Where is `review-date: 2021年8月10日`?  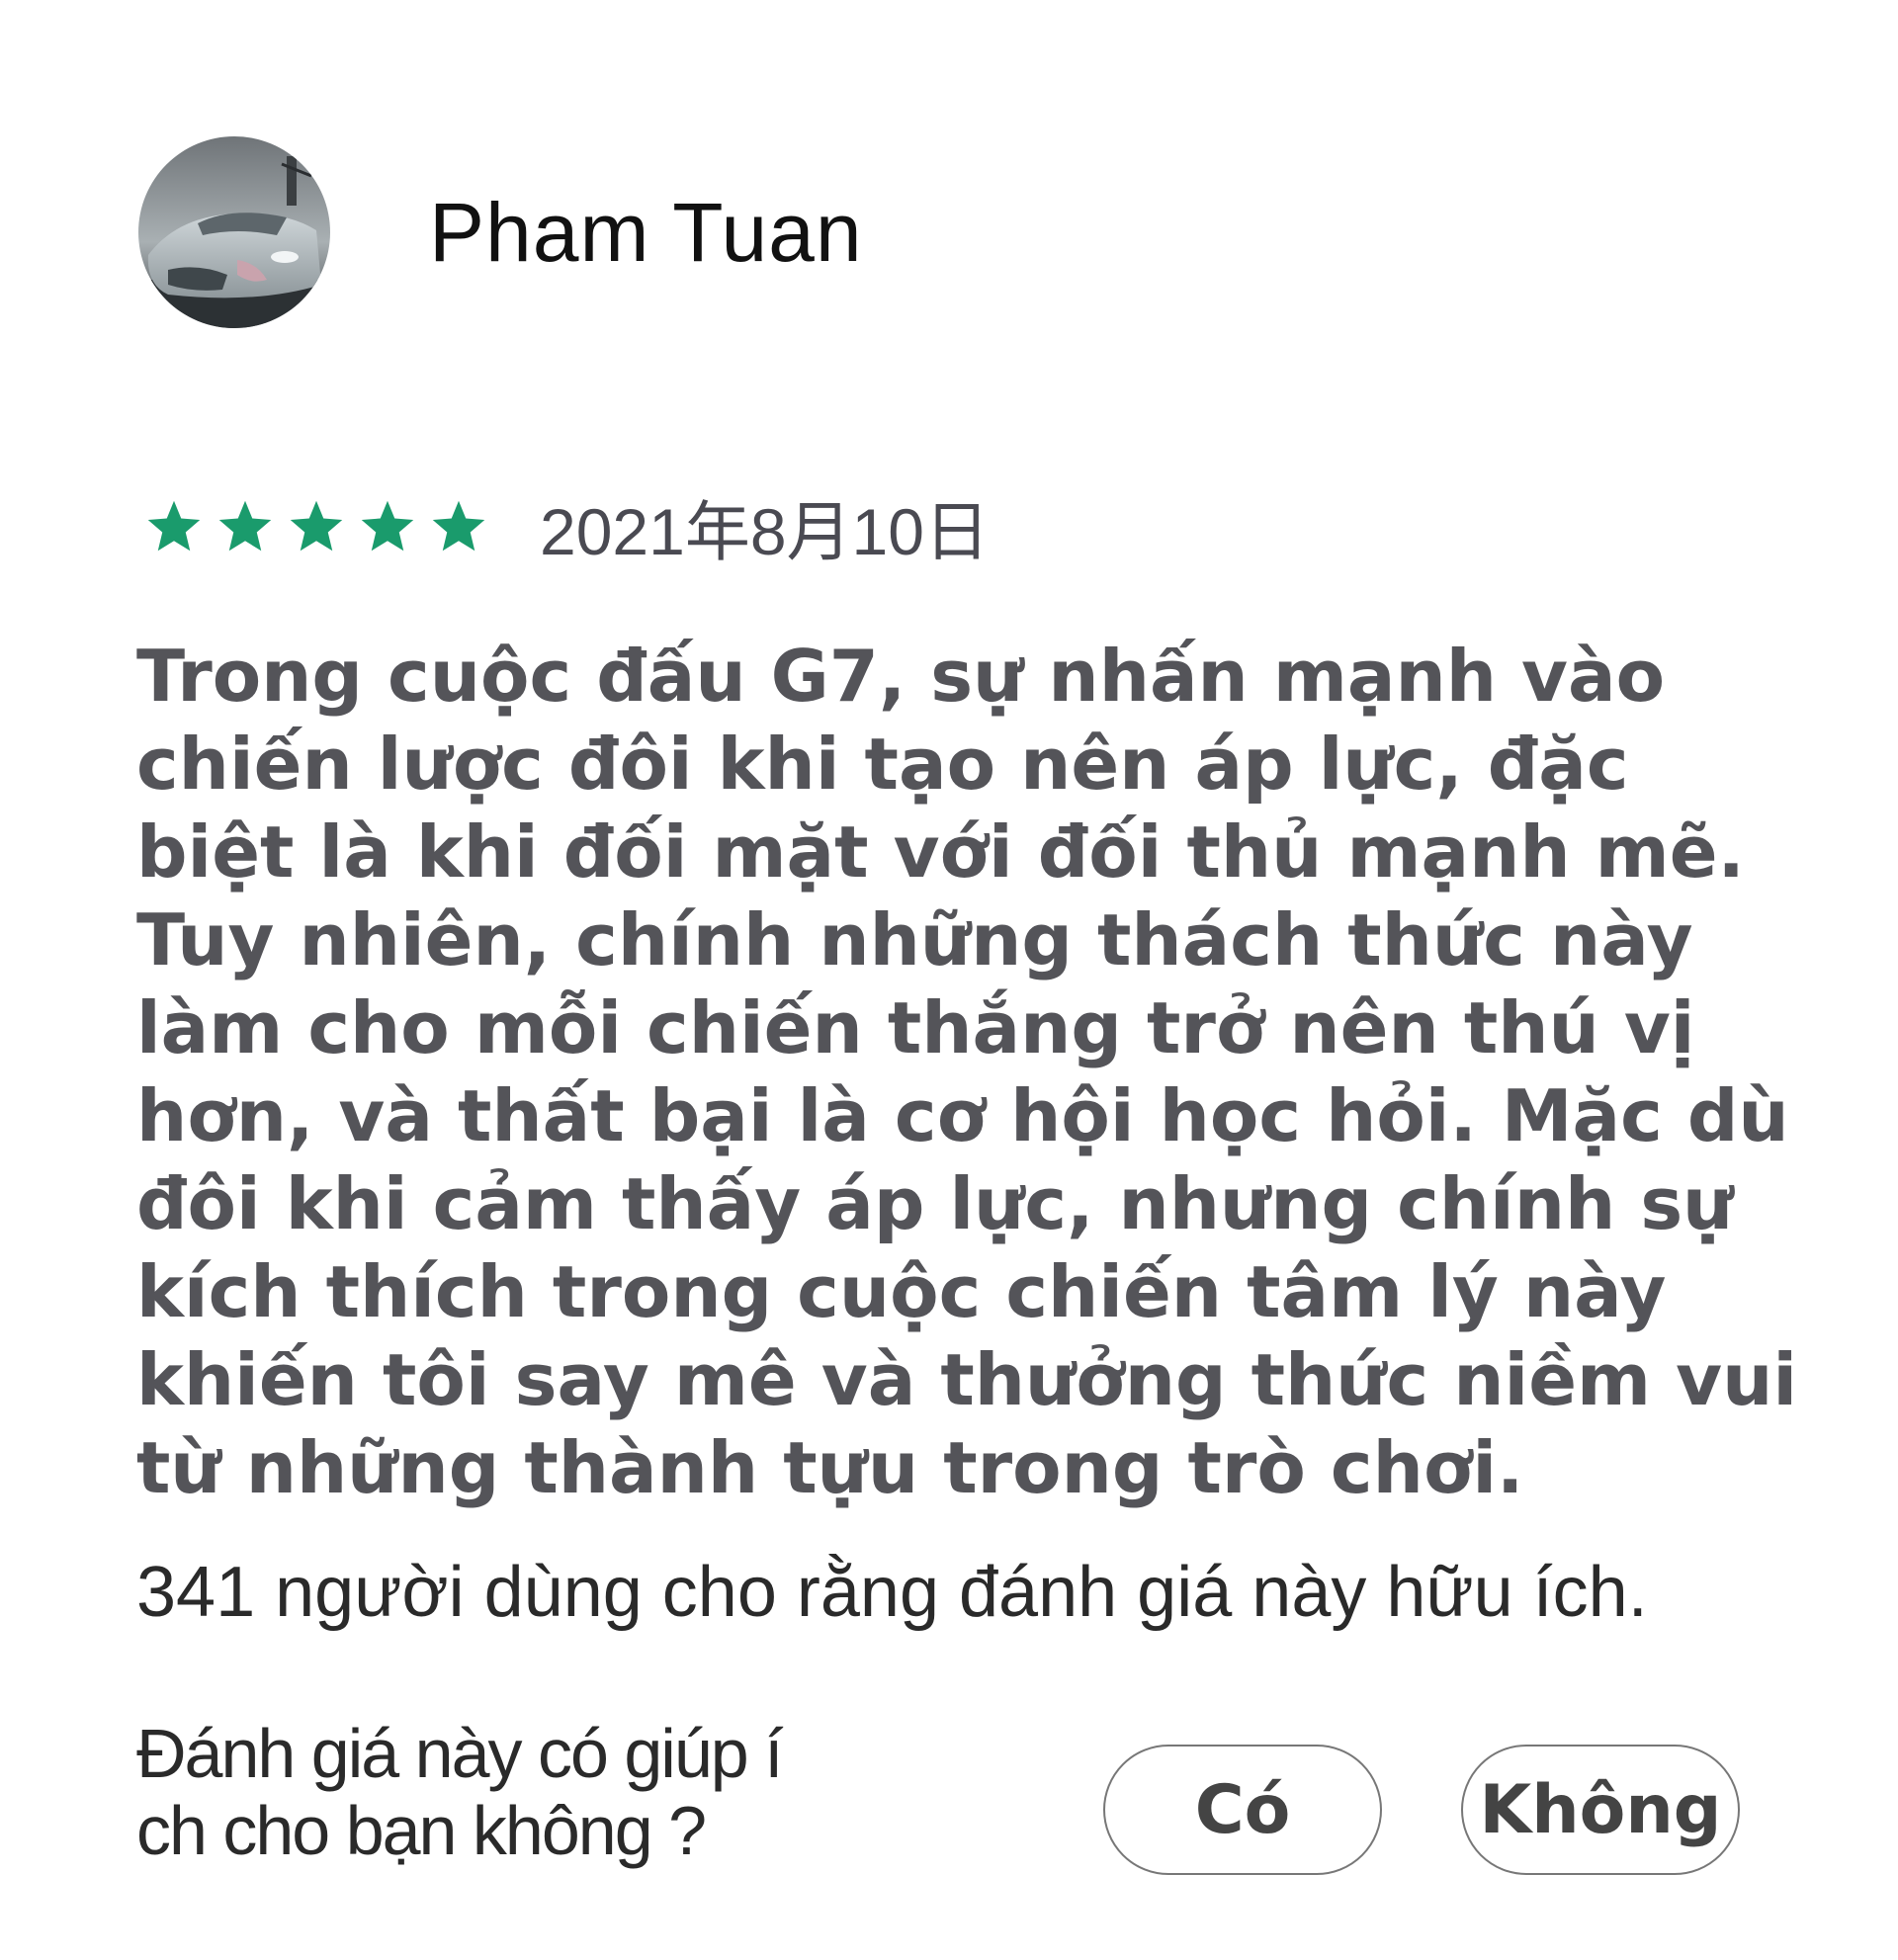
review-date: 2021年8月10日 is located at coordinates (765, 531).